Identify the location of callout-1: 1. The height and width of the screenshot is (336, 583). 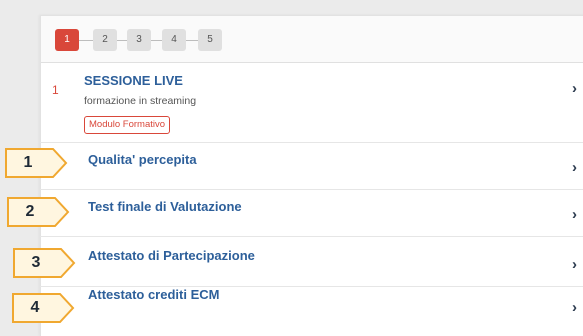
(37, 163).